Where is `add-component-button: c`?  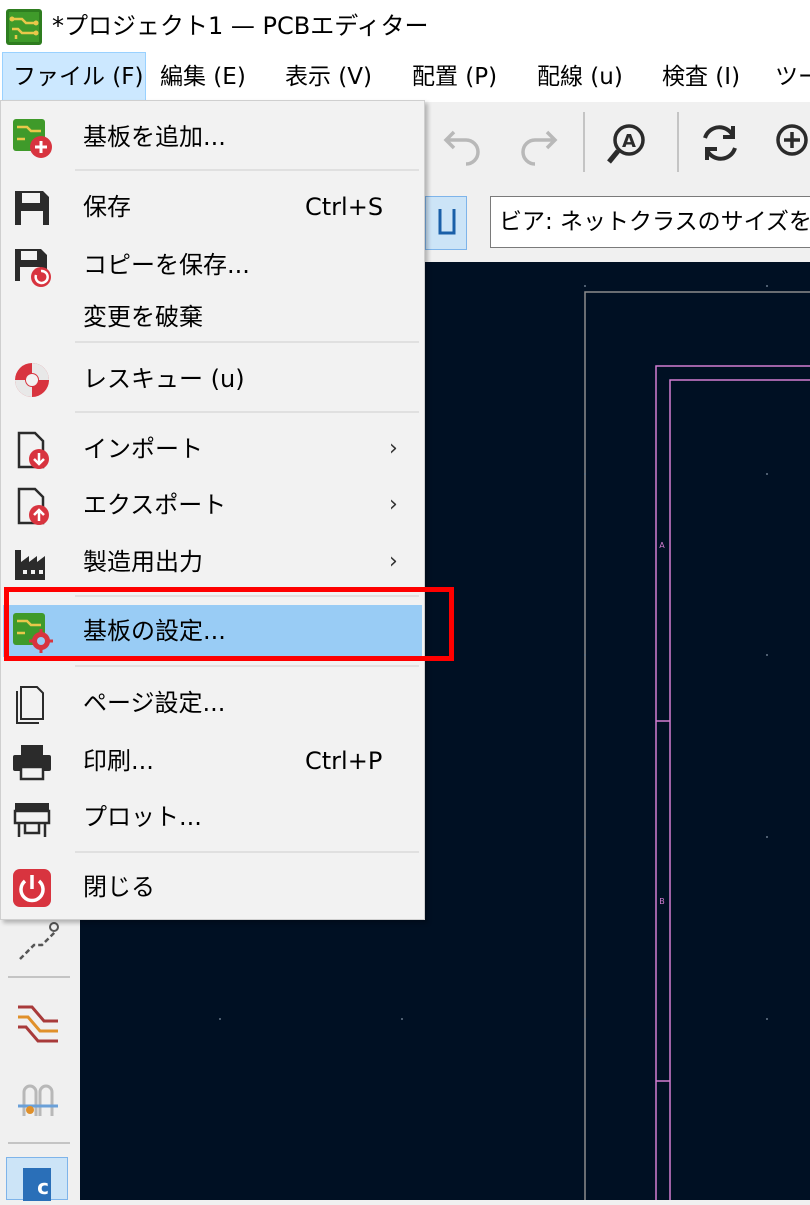 add-component-button: c is located at coordinates (37, 1179).